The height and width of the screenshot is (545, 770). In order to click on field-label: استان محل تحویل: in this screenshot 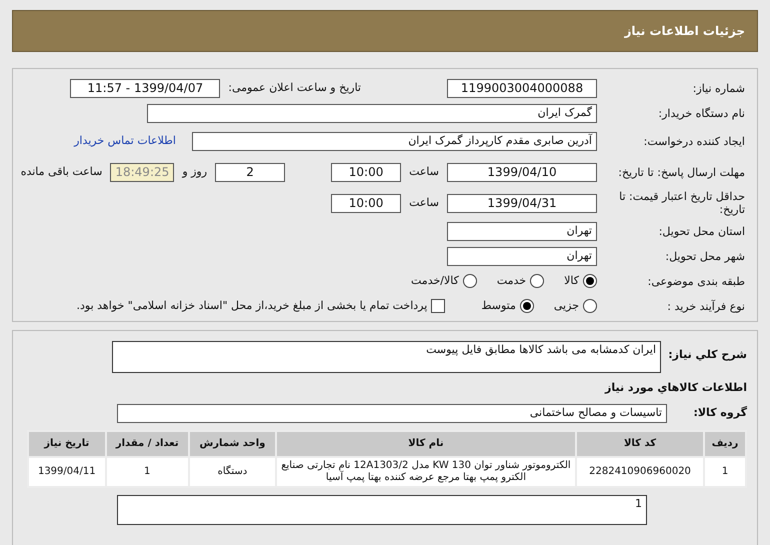, I will do `click(701, 231)`.